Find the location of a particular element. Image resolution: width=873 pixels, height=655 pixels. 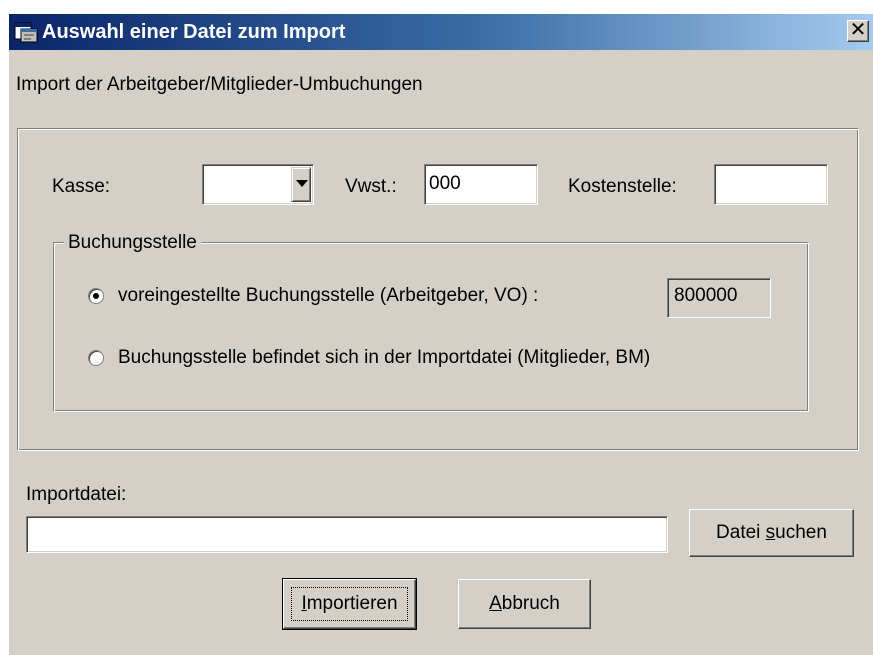

close-icon: ✕ is located at coordinates (858, 30).